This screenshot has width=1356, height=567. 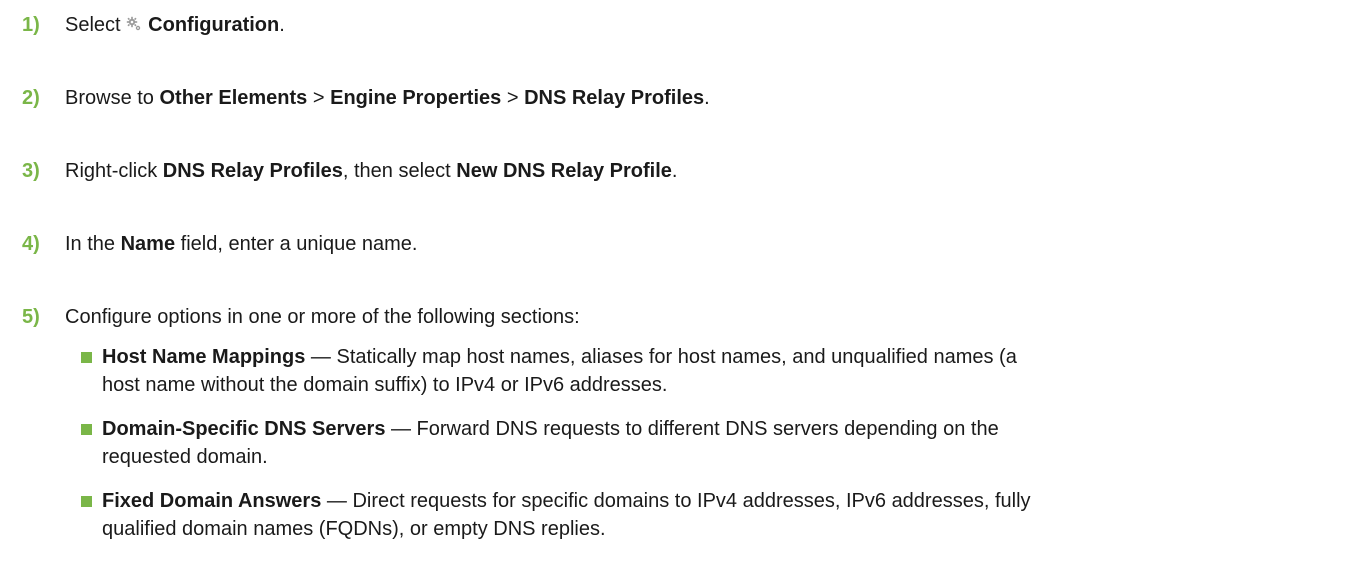 What do you see at coordinates (233, 98) in the screenshot?
I see `step-text-bold: Other Elements` at bounding box center [233, 98].